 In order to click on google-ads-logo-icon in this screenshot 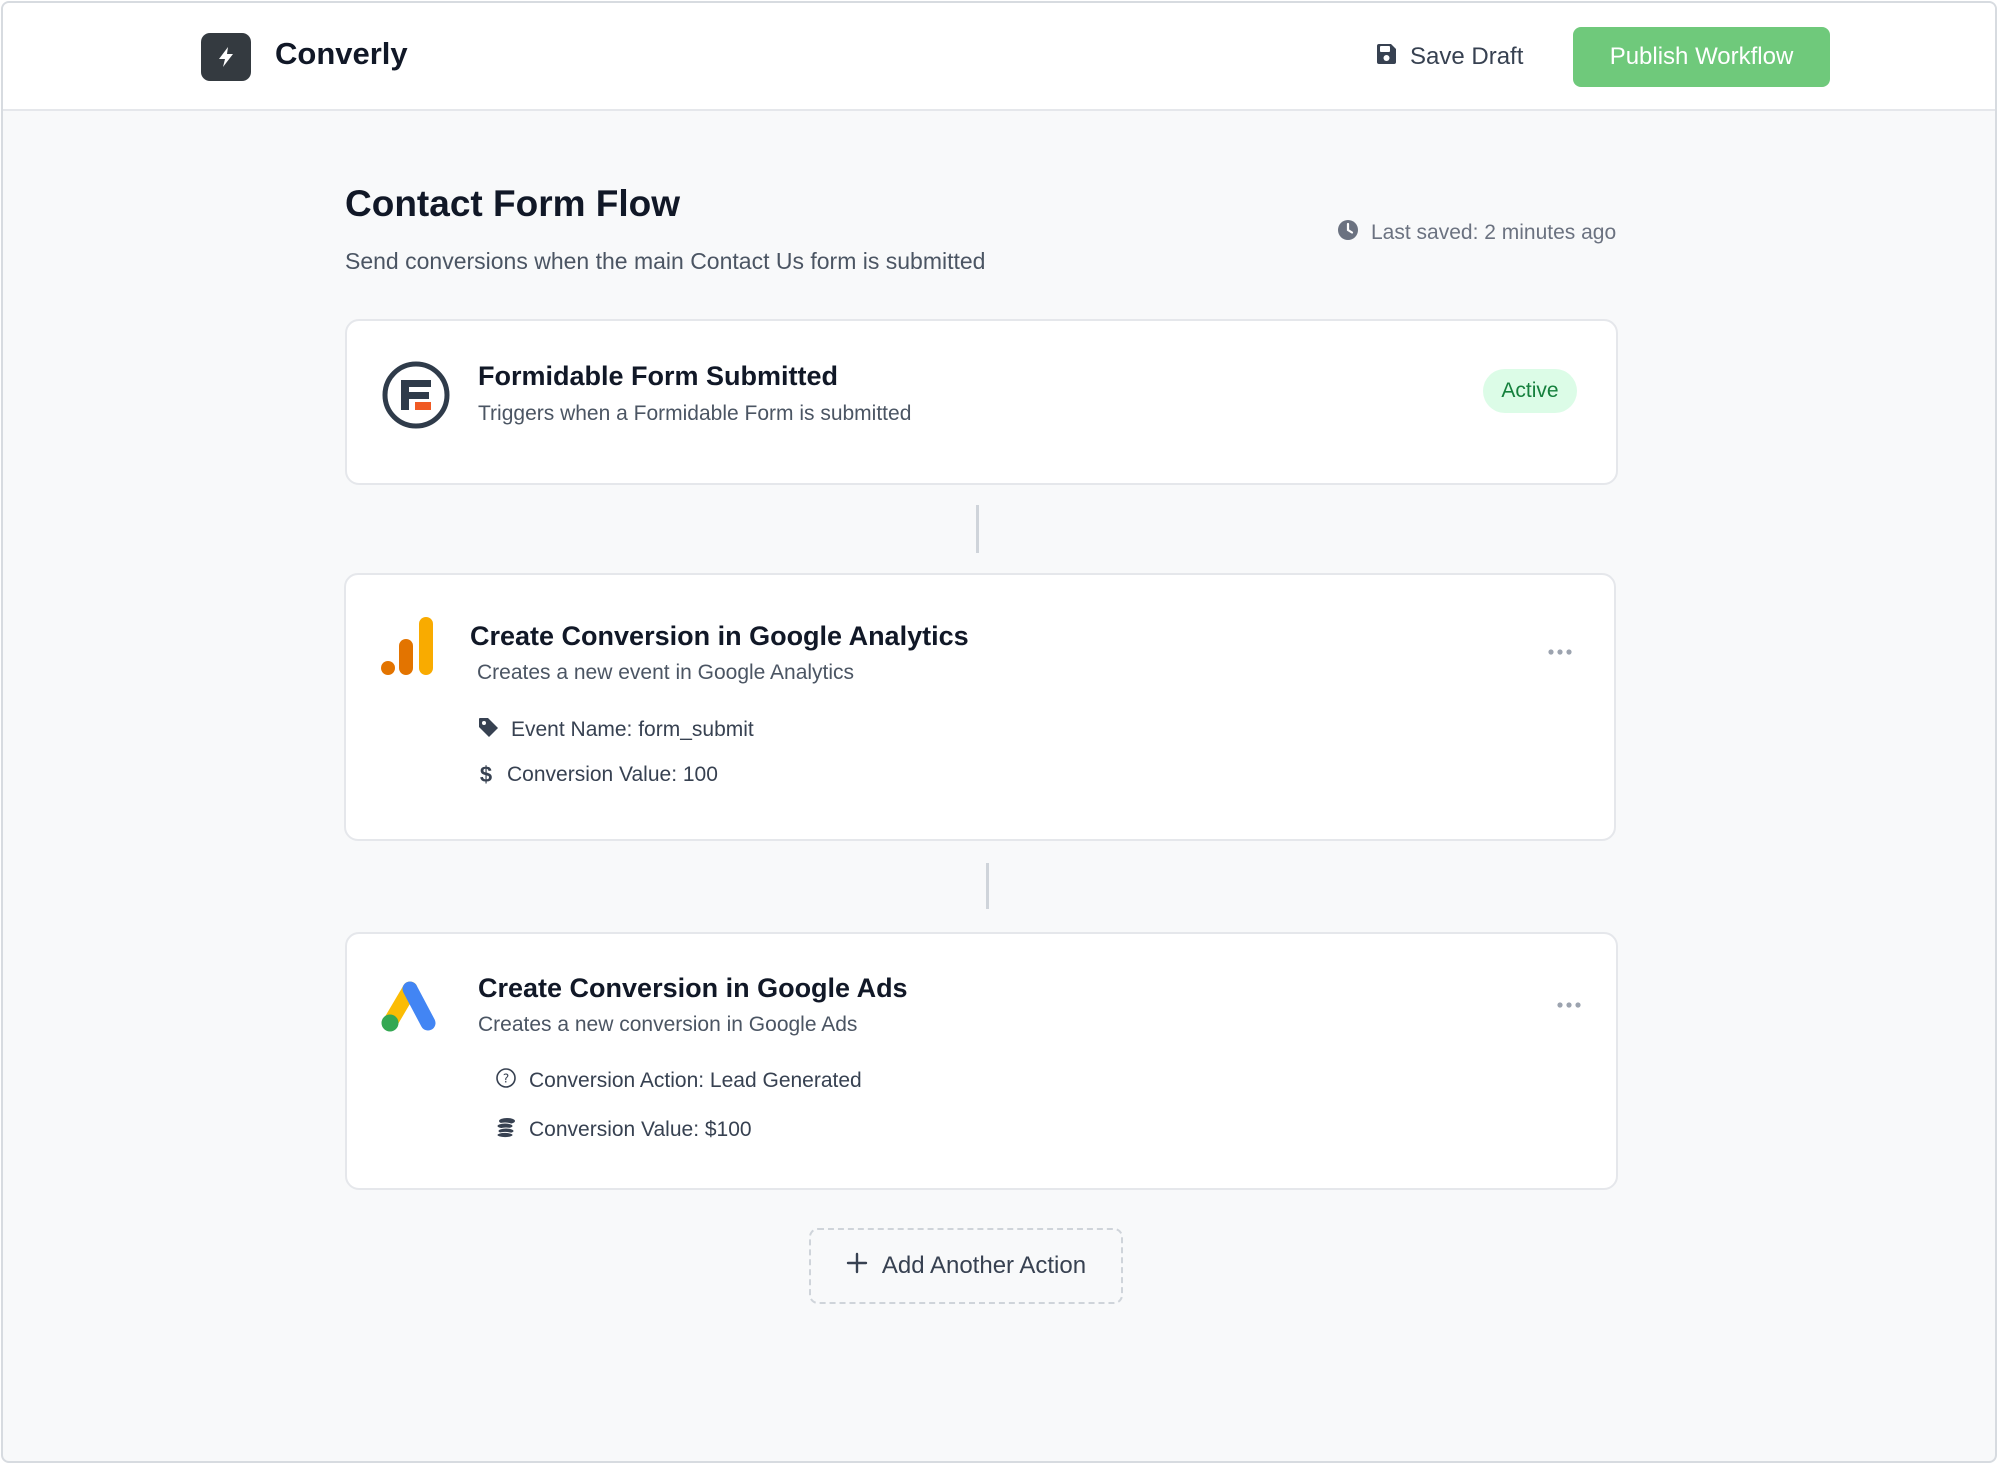, I will do `click(409, 1009)`.